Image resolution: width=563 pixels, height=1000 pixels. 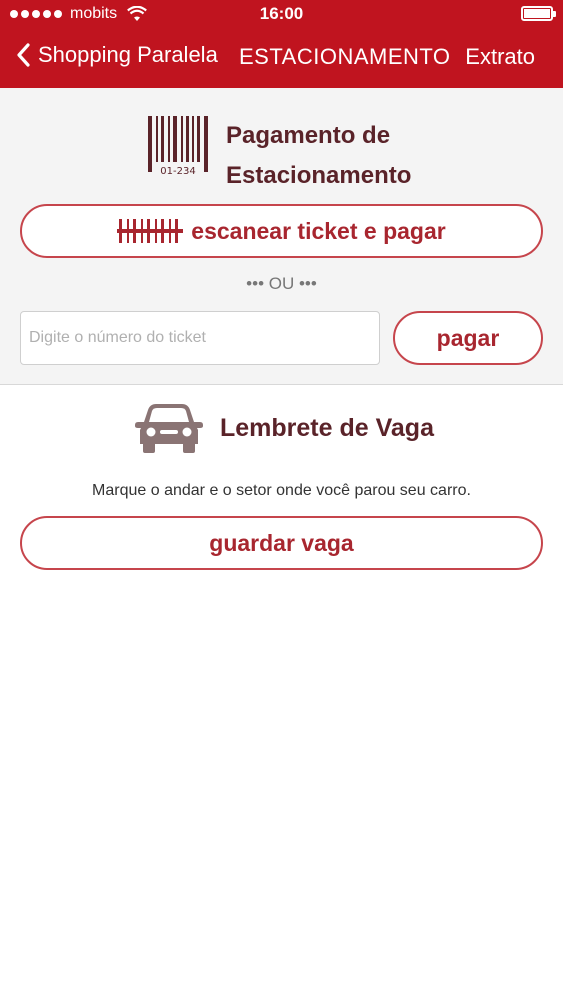 I want to click on scan-ticket-button: escanear ticket e pagar, so click(x=281, y=231).